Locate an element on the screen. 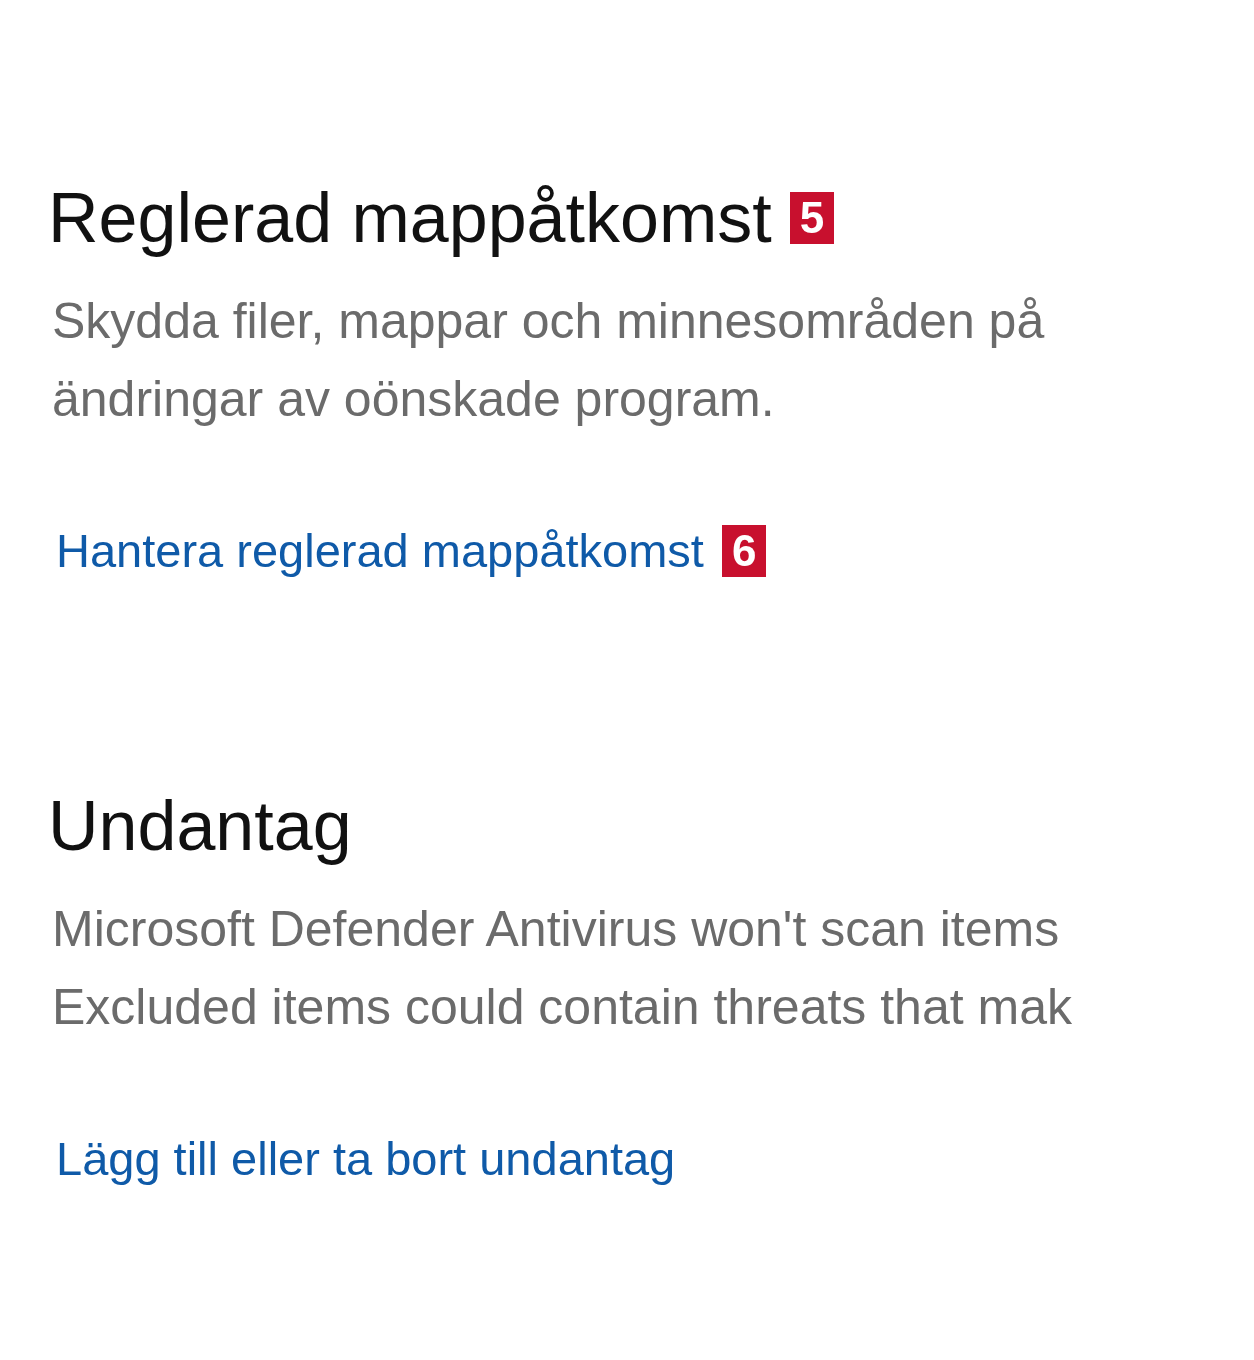  number-badge: 6 is located at coordinates (744, 551).